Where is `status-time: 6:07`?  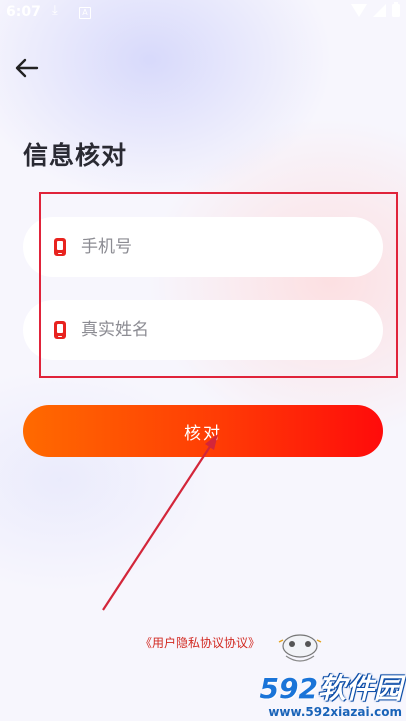 status-time: 6:07 is located at coordinates (23, 12).